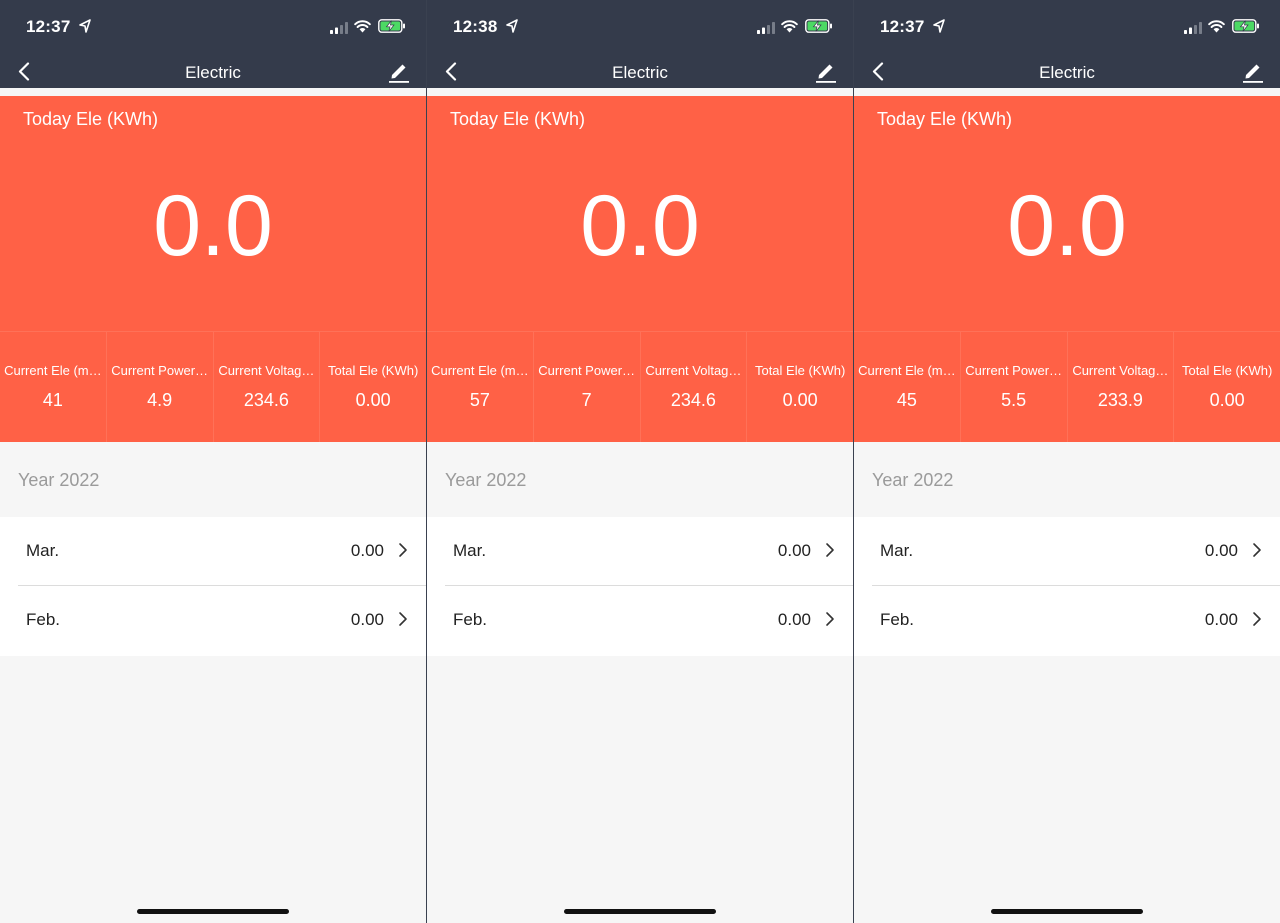  Describe the element at coordinates (587, 387) in the screenshot. I see `metric-current-power: Current Power… 7` at that location.